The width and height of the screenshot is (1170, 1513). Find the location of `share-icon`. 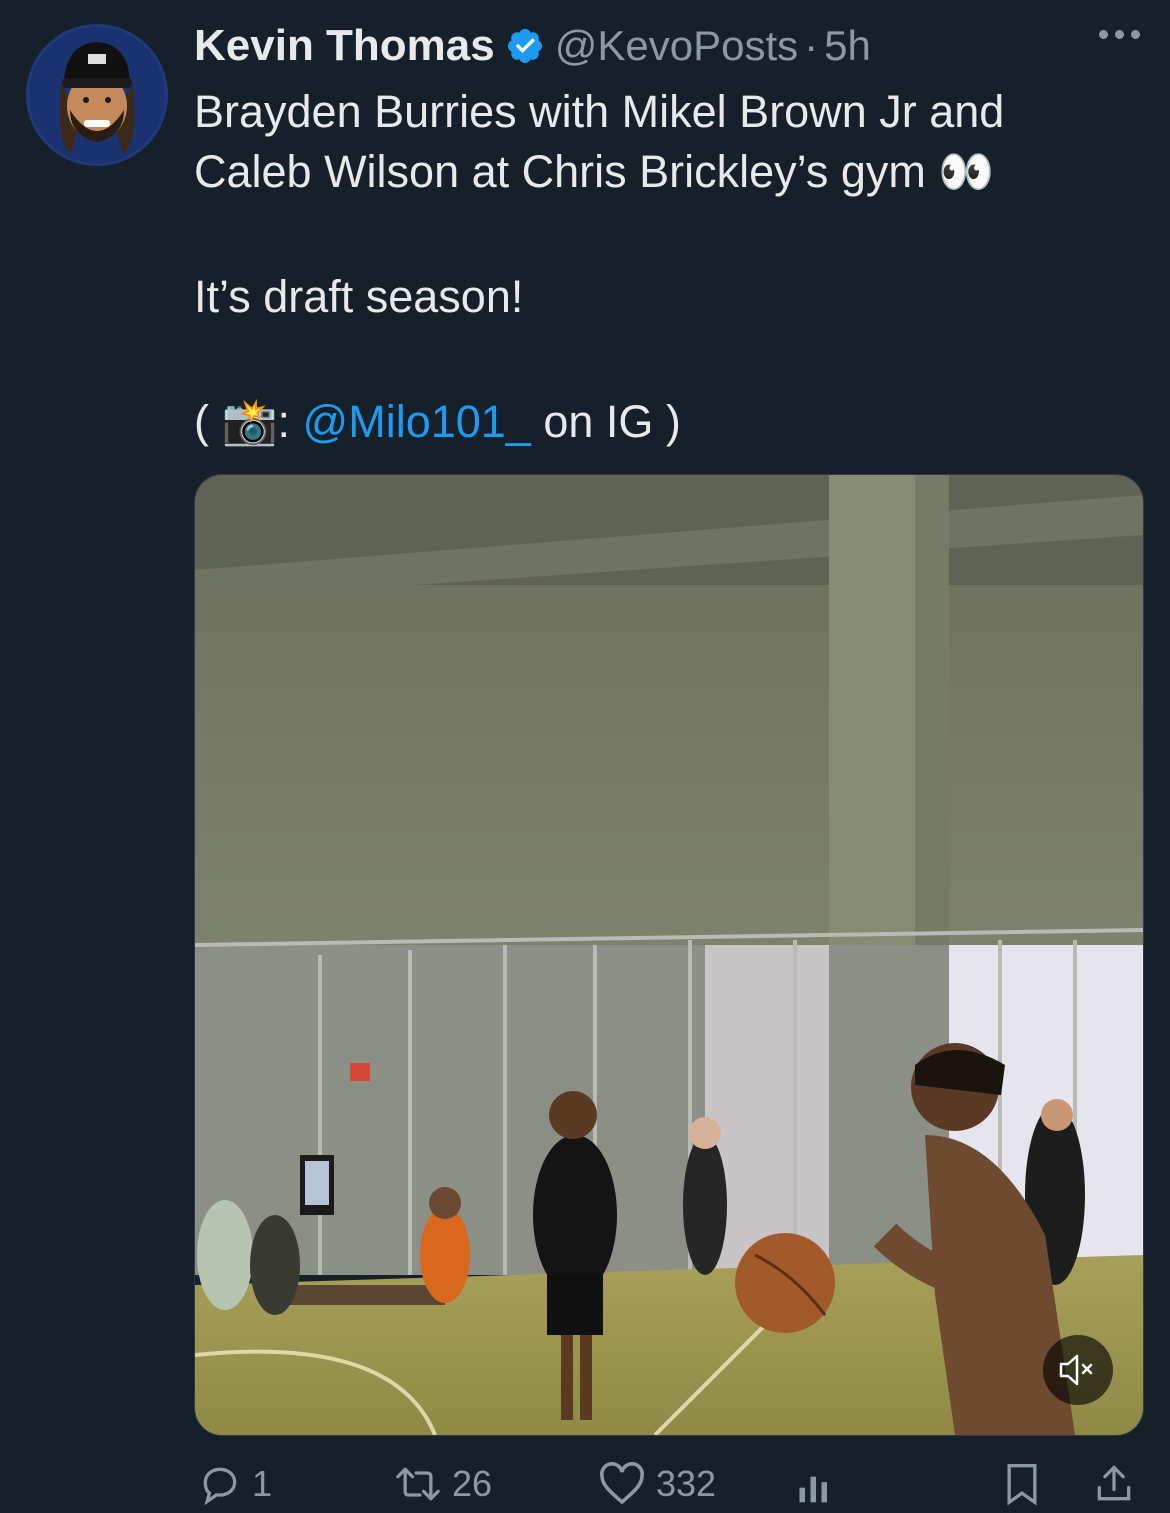

share-icon is located at coordinates (1114, 1483).